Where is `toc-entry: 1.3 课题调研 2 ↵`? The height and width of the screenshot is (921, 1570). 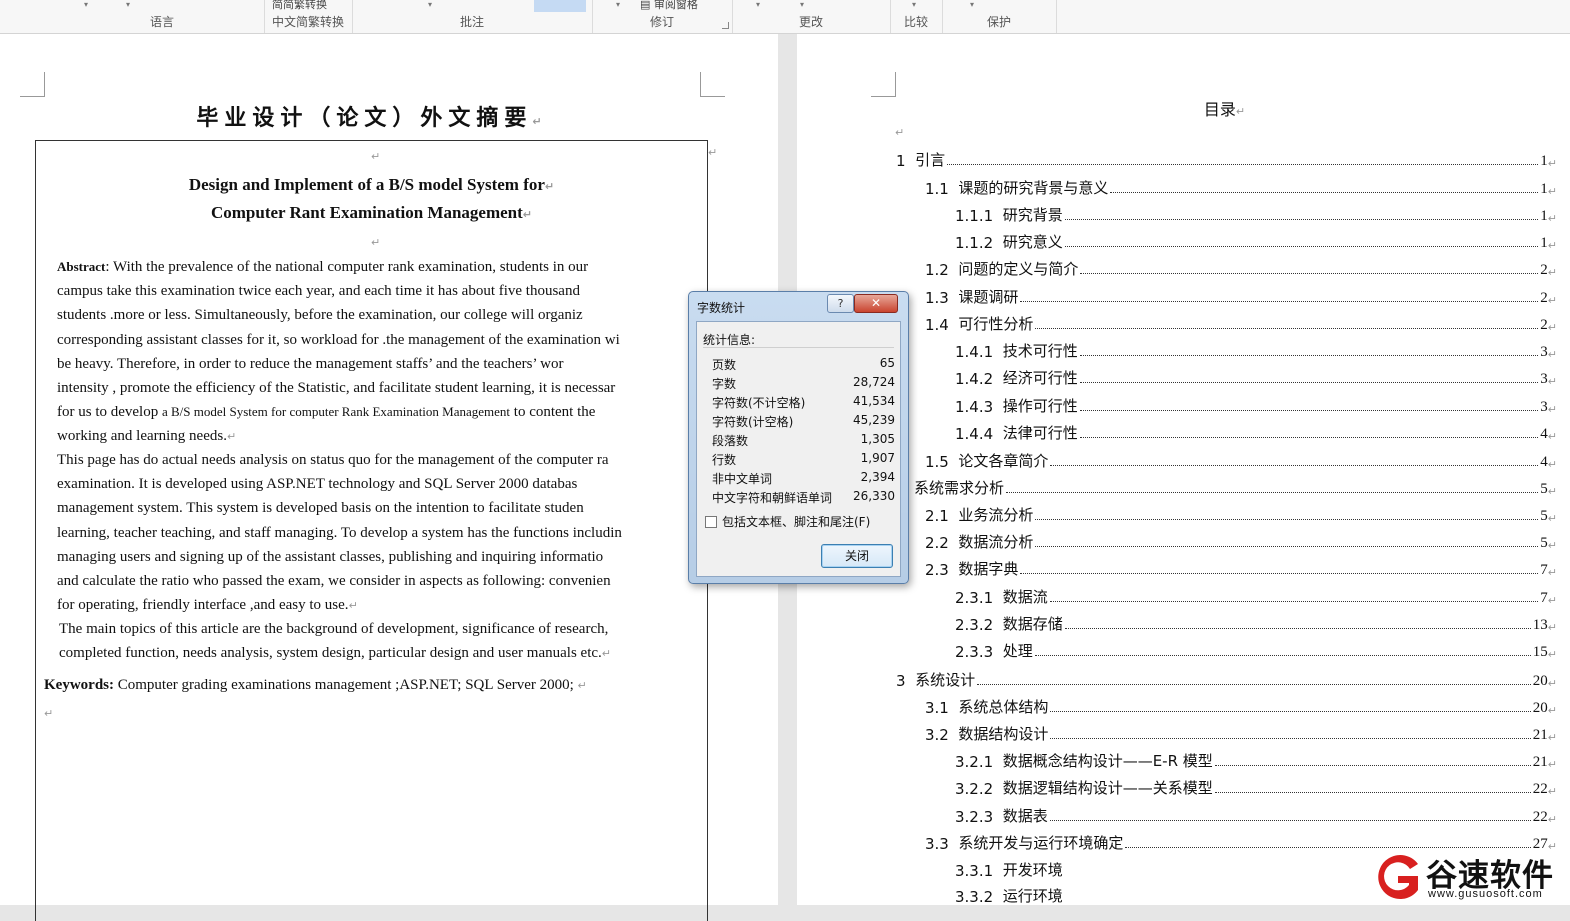
toc-entry: 1.3 课题调研 2 ↵ is located at coordinates (1241, 296).